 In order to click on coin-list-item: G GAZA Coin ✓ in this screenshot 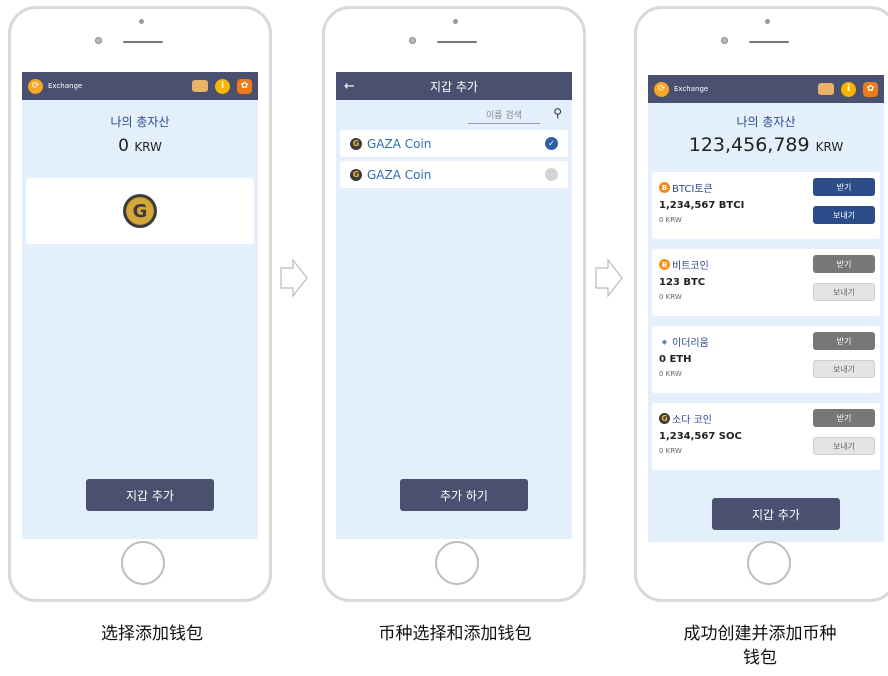, I will do `click(454, 143)`.